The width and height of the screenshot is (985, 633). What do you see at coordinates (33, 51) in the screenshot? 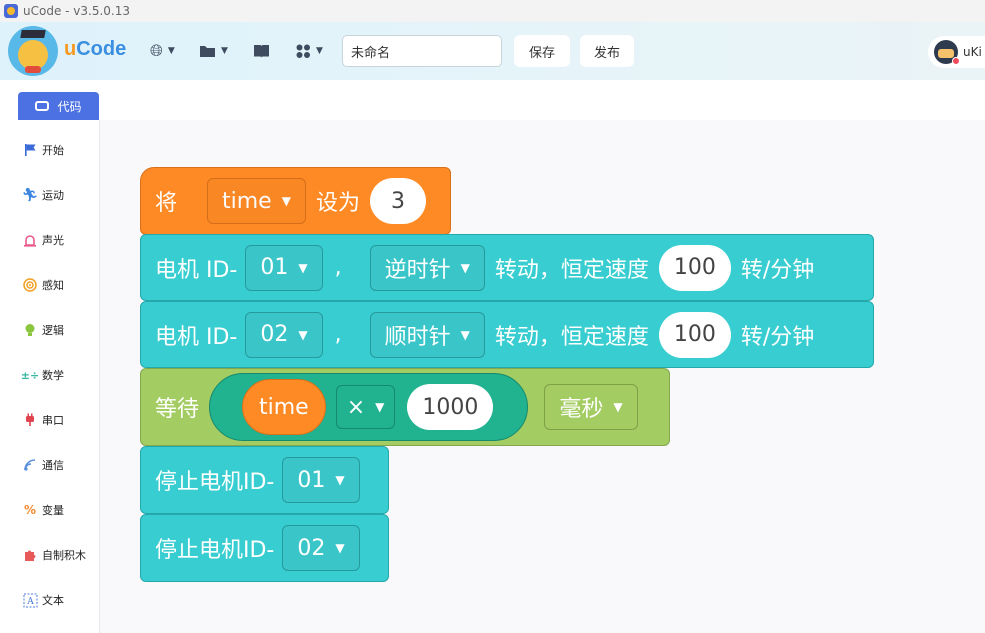
I see `logo-mascot-icon` at bounding box center [33, 51].